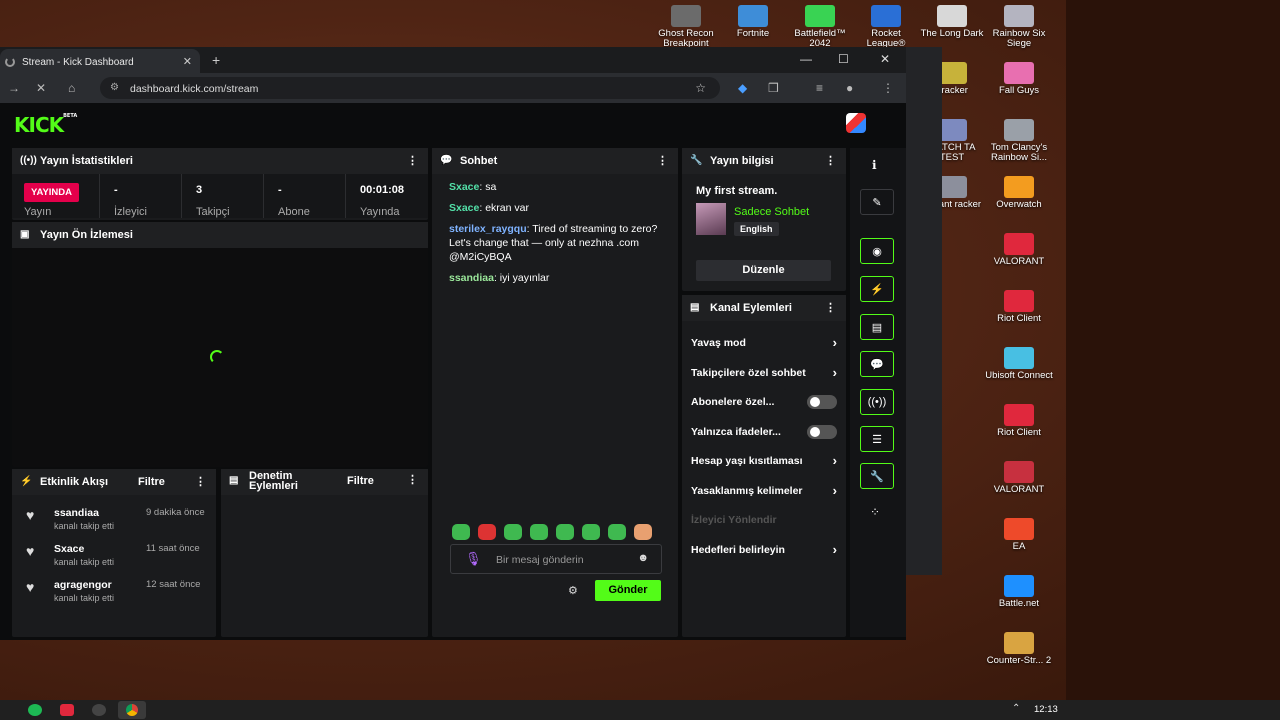  I want to click on tray-chevron-icon: ⌃, so click(1016, 708).